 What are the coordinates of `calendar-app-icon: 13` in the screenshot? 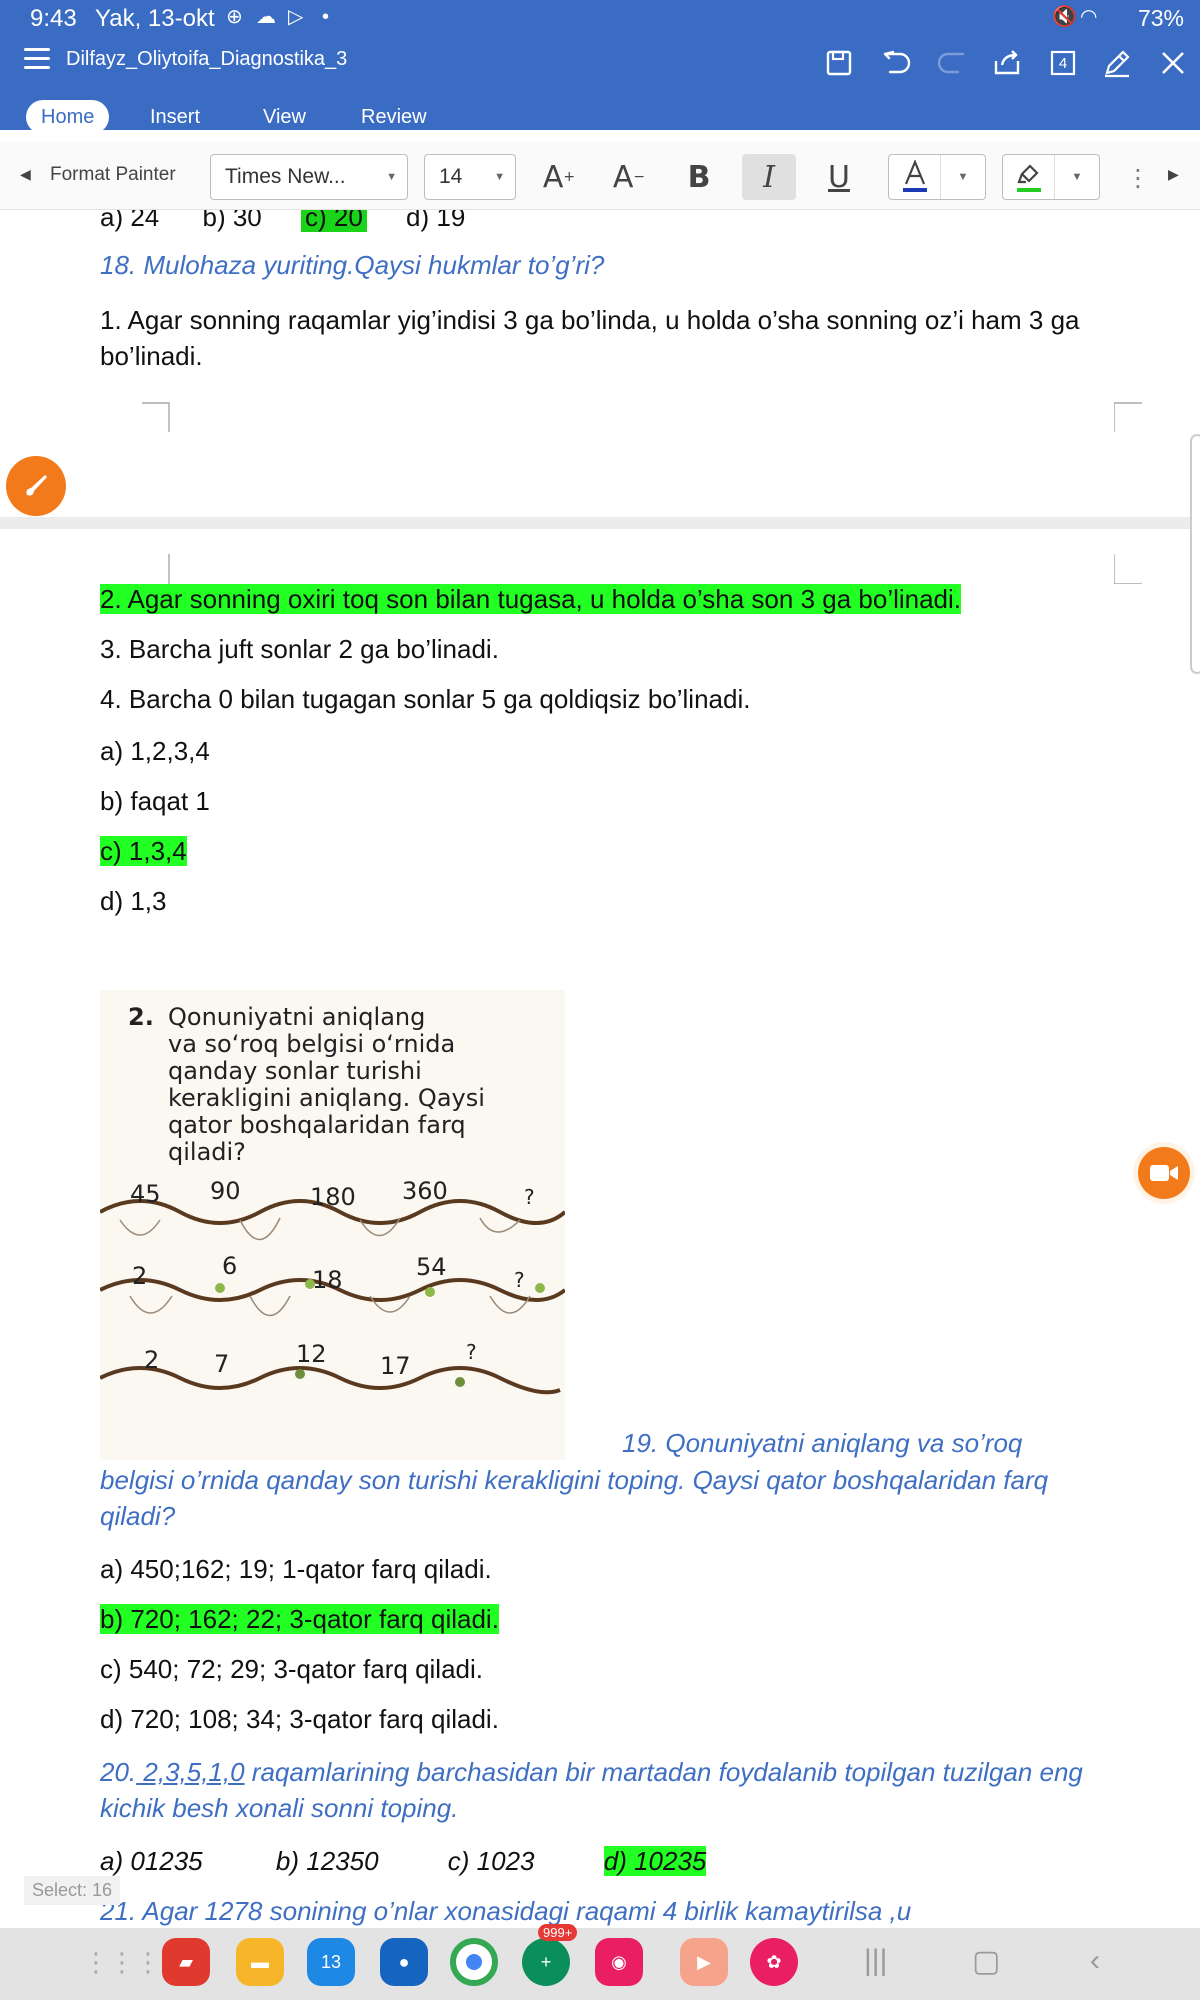 It's located at (331, 1962).